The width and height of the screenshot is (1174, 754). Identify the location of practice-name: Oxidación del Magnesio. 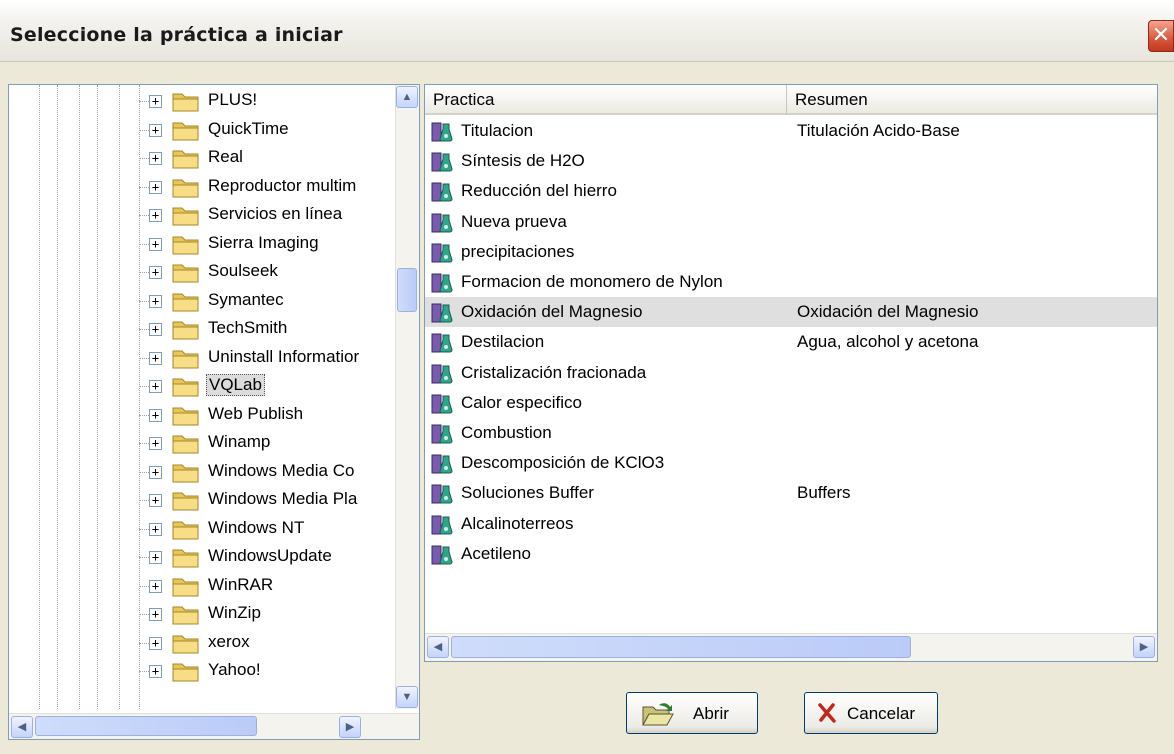
(552, 312).